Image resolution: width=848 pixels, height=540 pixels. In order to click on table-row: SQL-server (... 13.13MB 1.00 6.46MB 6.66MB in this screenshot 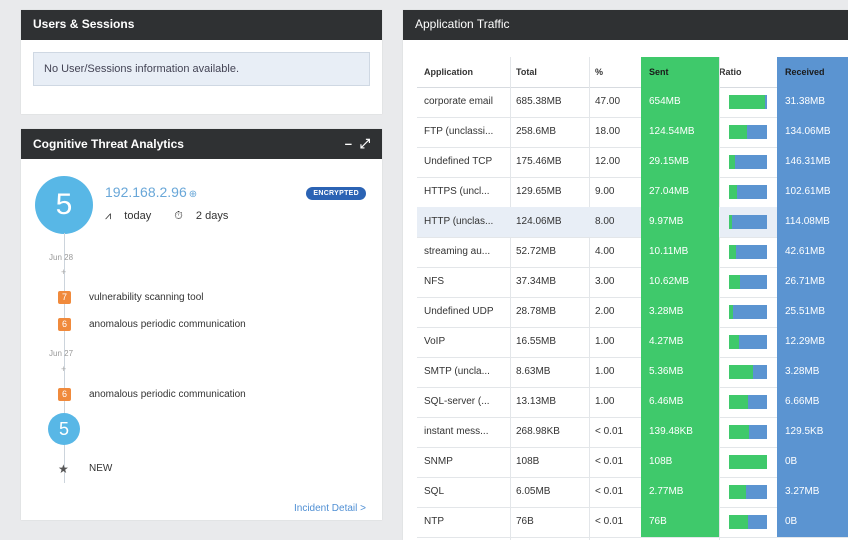, I will do `click(632, 402)`.